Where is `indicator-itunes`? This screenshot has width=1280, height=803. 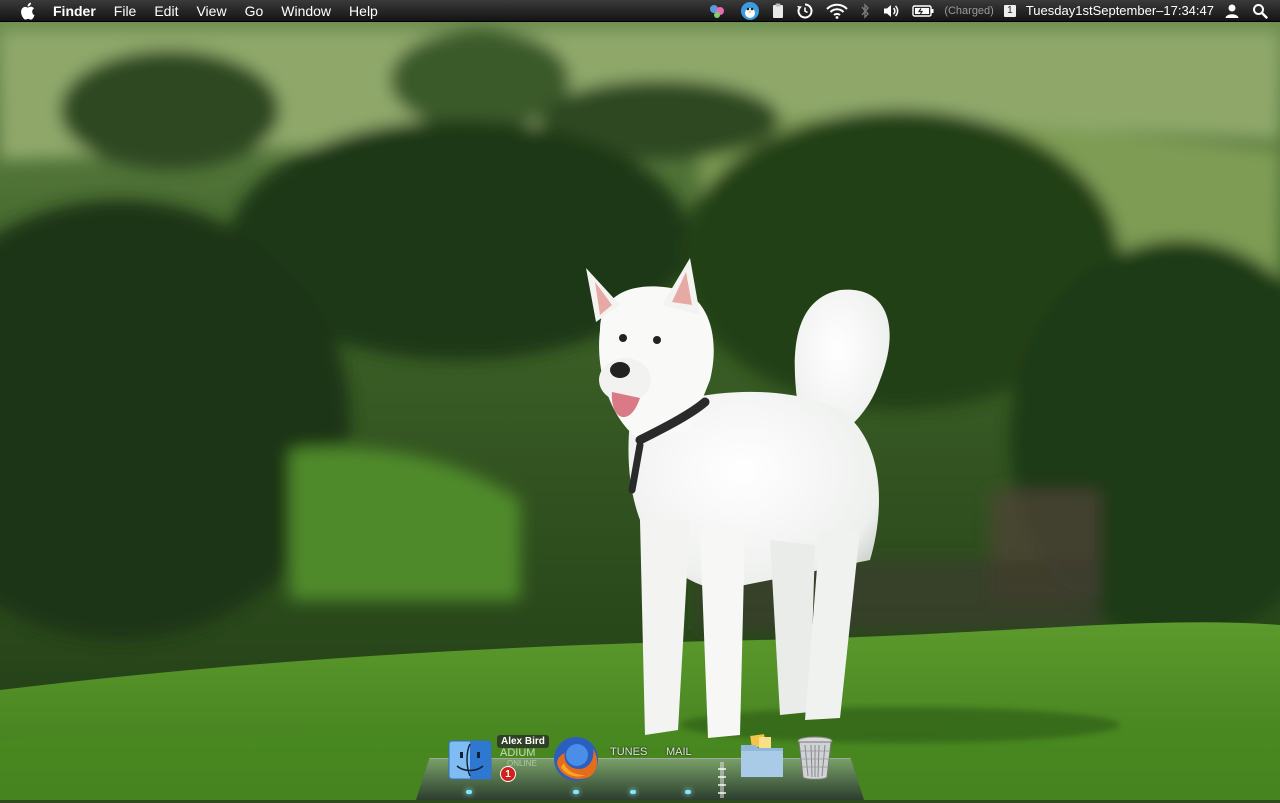 indicator-itunes is located at coordinates (633, 792).